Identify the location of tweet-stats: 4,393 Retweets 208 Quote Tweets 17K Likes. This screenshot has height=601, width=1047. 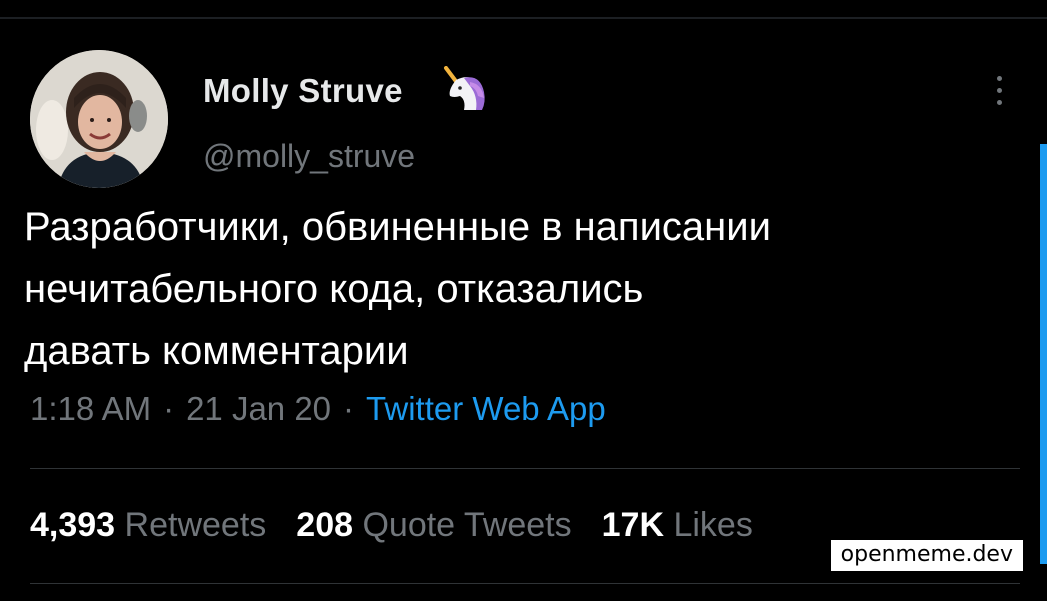
(406, 525).